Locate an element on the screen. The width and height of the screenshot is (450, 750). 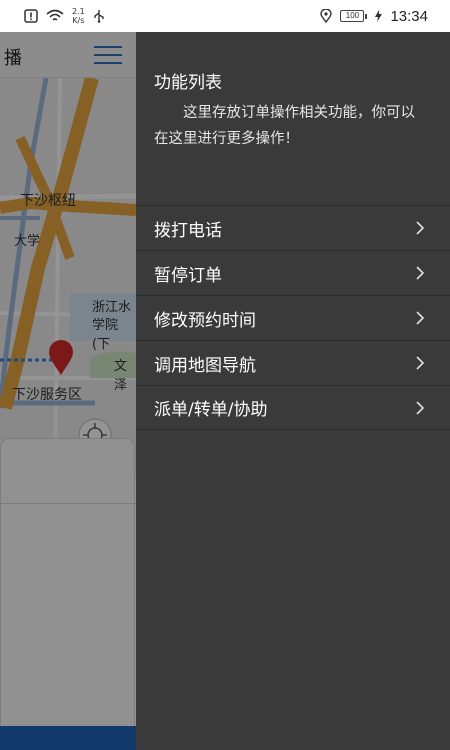
status-bar: 2.1 K/s 100 13:34 is located at coordinates (225, 16).